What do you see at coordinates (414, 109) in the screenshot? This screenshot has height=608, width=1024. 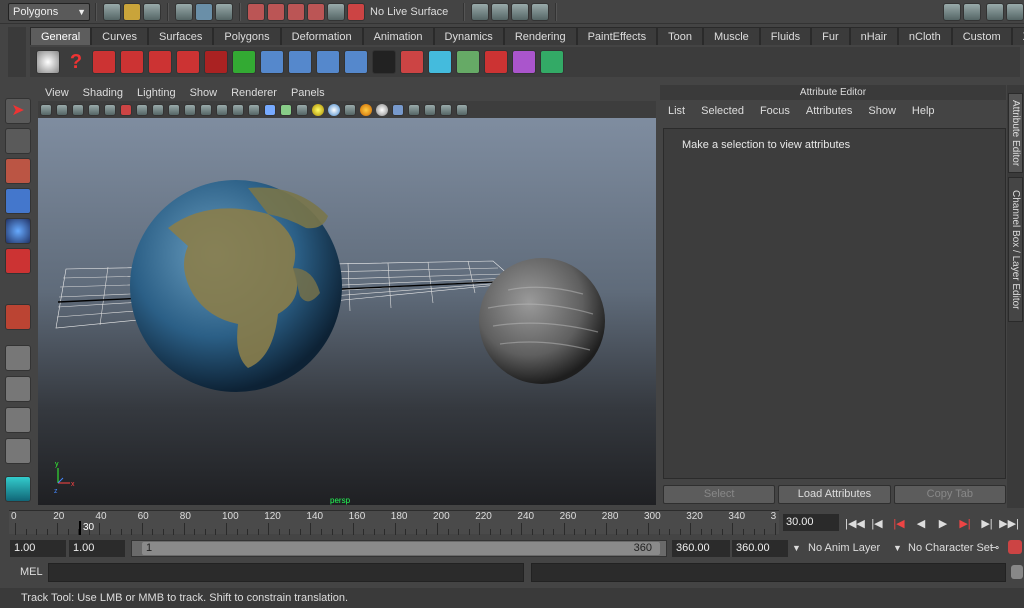 I see `isolate-select-icon` at bounding box center [414, 109].